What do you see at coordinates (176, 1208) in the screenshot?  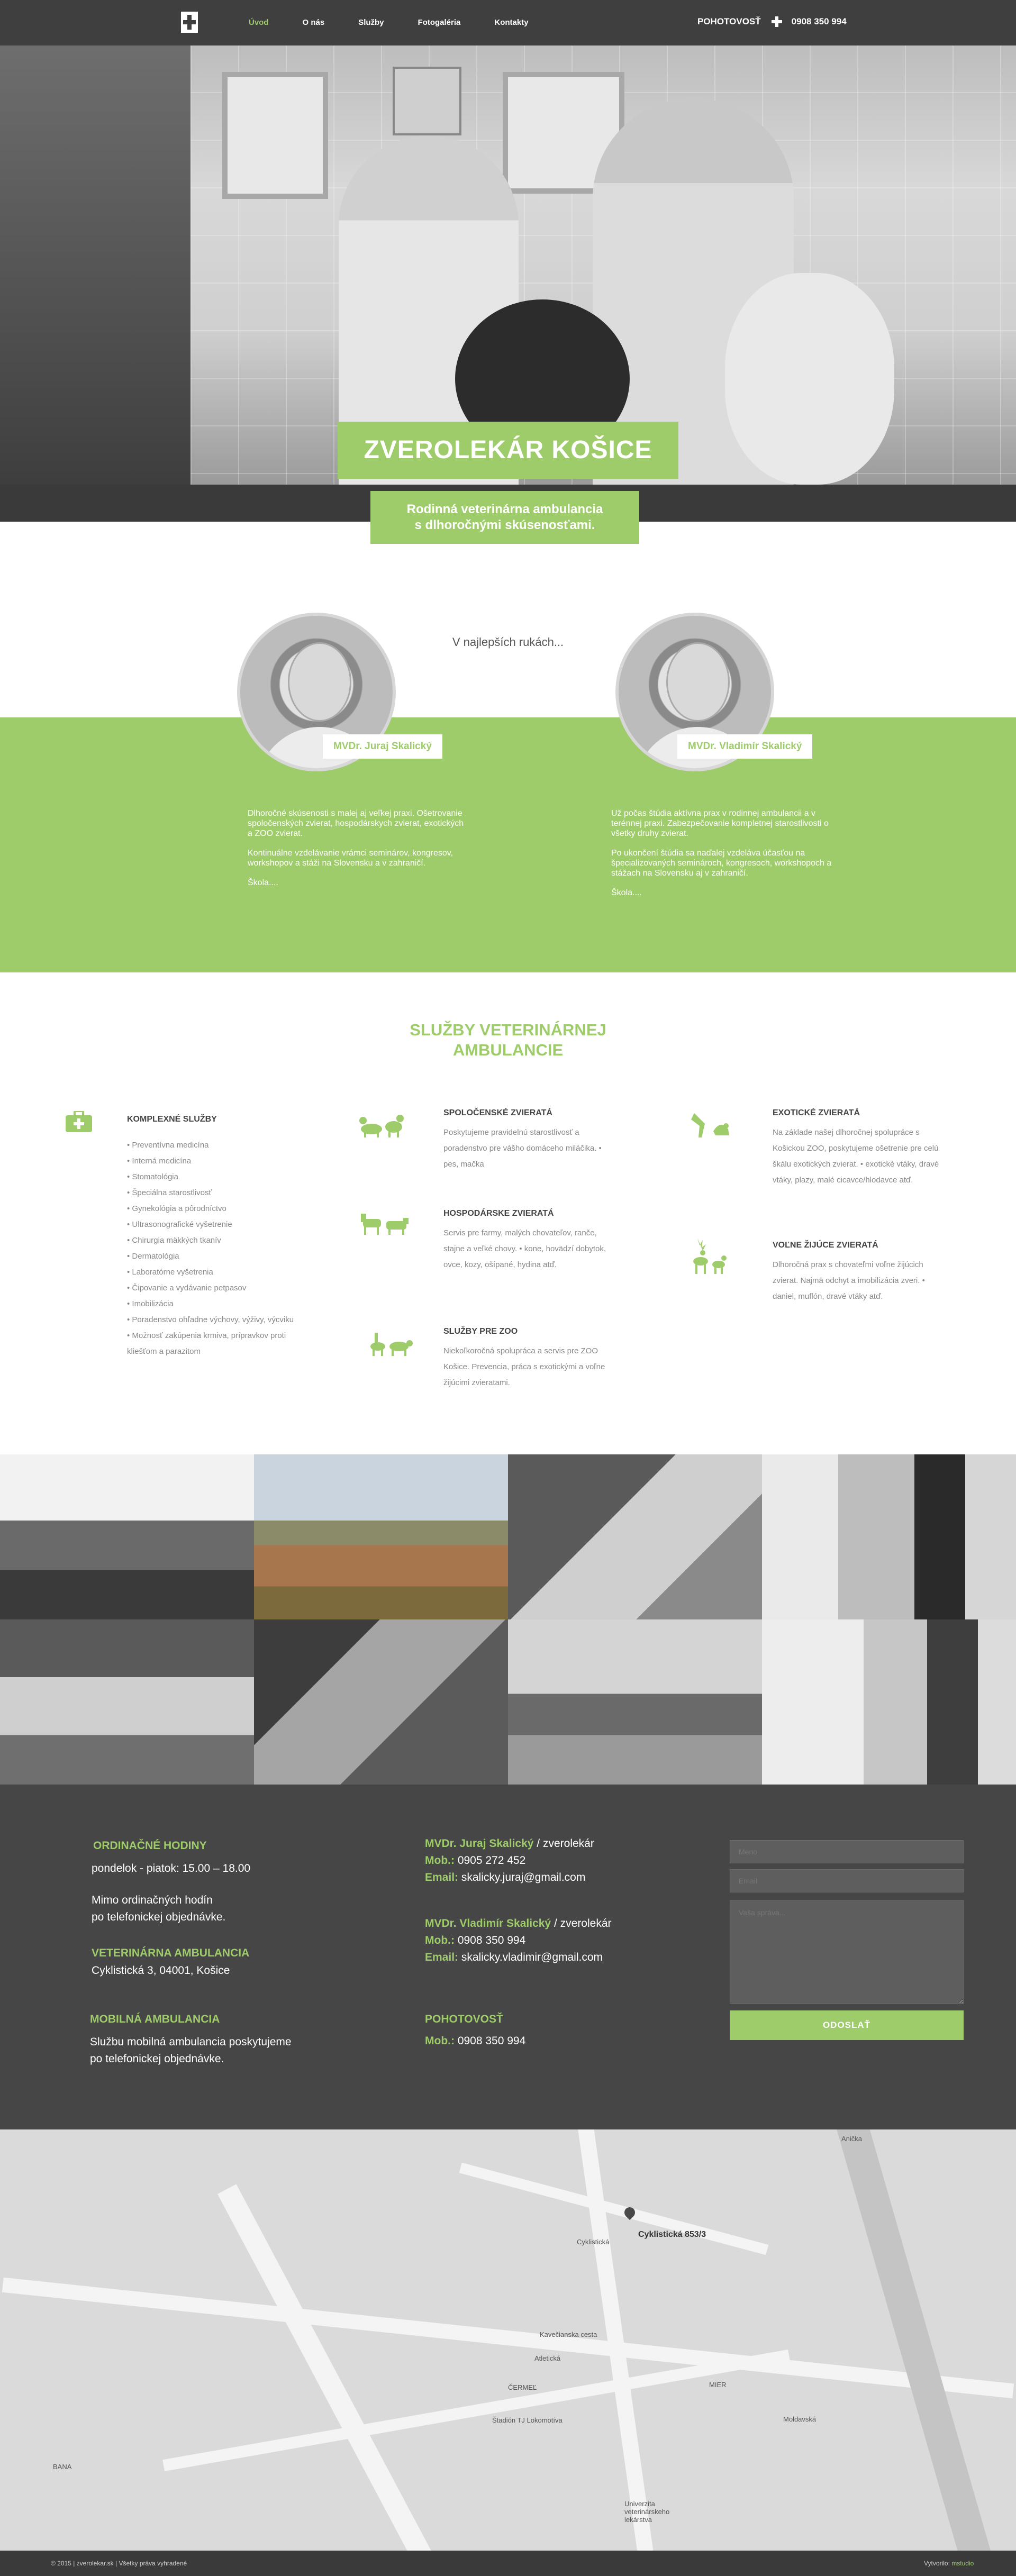 I see `list-item: • Gynekológia a pôrodníctvo` at bounding box center [176, 1208].